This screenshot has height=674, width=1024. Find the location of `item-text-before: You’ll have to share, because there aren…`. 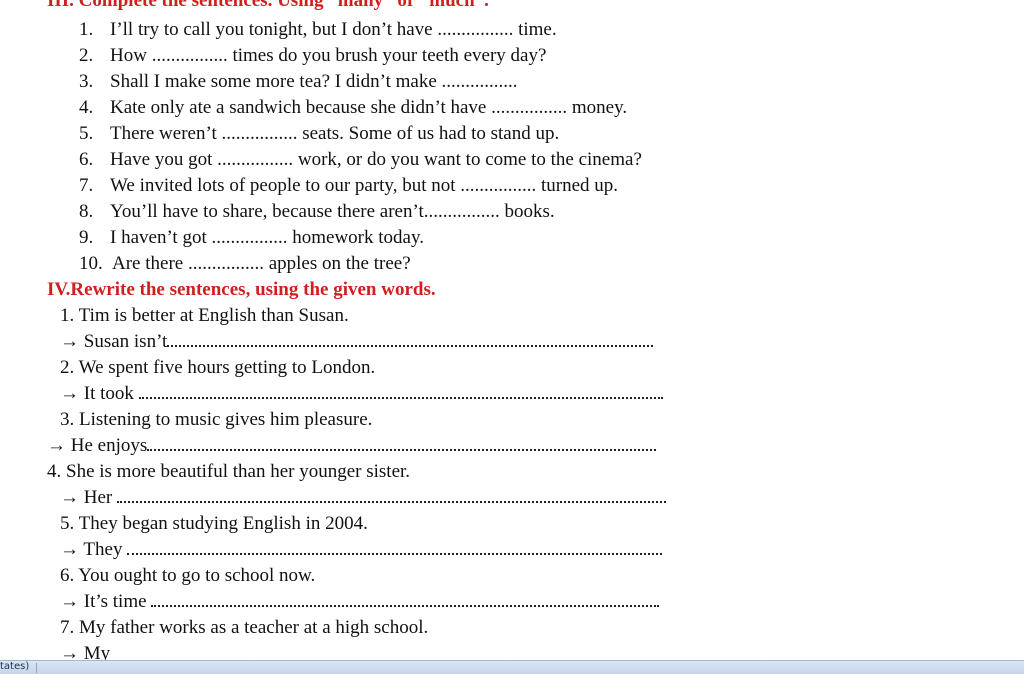

item-text-before: You’ll have to share, because there aren… is located at coordinates (269, 211).